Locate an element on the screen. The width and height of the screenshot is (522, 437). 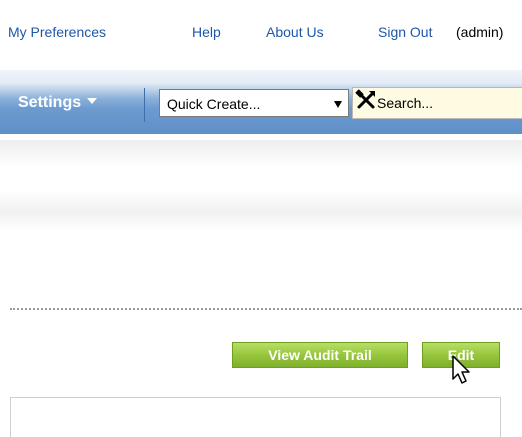
current-user-label: (admin) is located at coordinates (480, 32).